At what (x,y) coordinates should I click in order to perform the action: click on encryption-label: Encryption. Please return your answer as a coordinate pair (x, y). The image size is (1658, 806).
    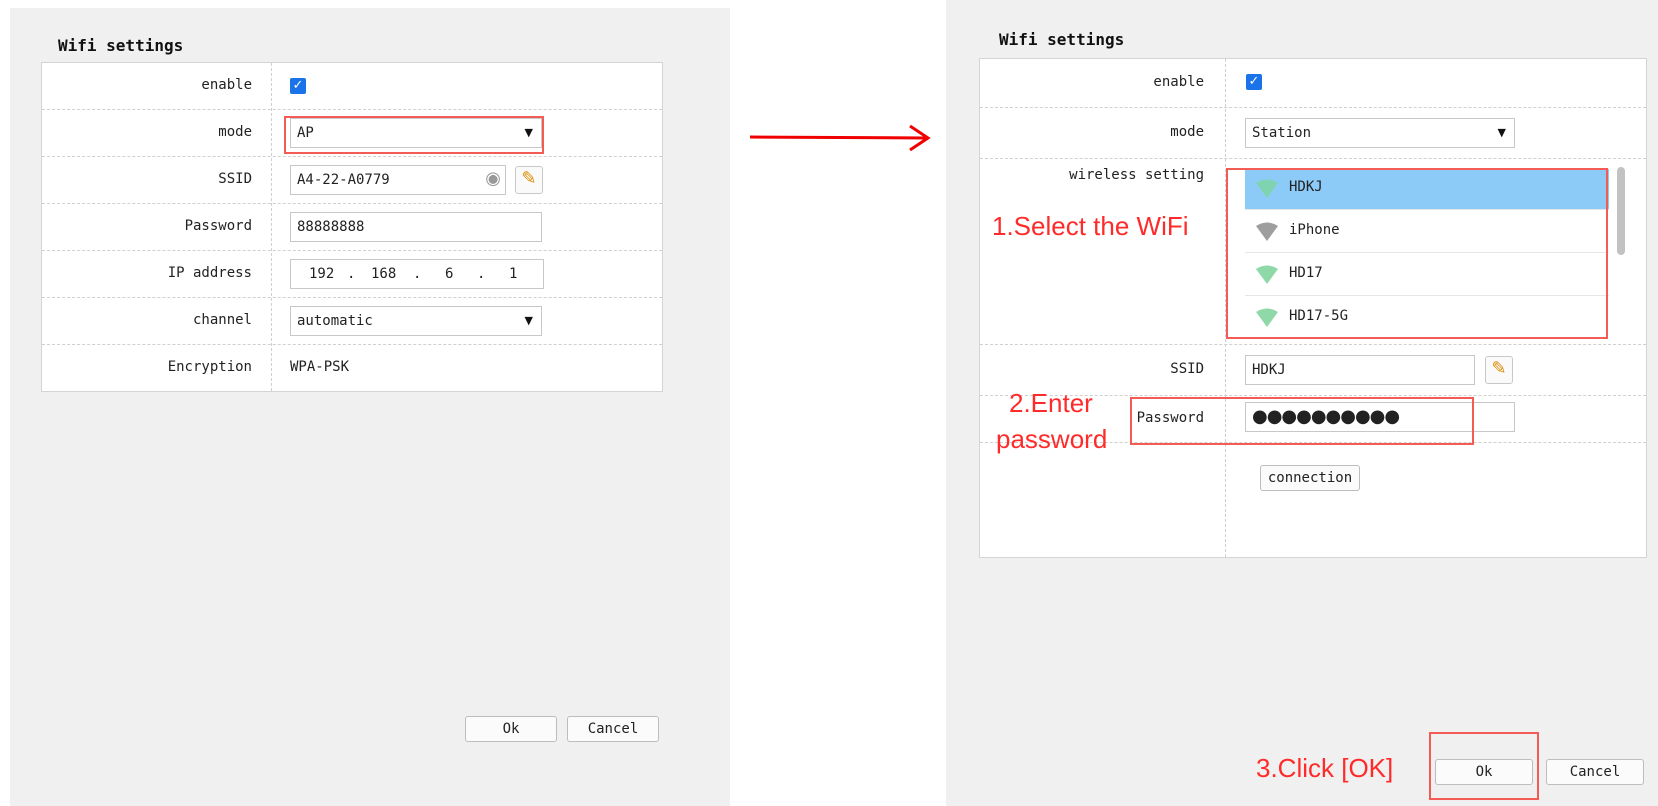
    Looking at the image, I should click on (209, 367).